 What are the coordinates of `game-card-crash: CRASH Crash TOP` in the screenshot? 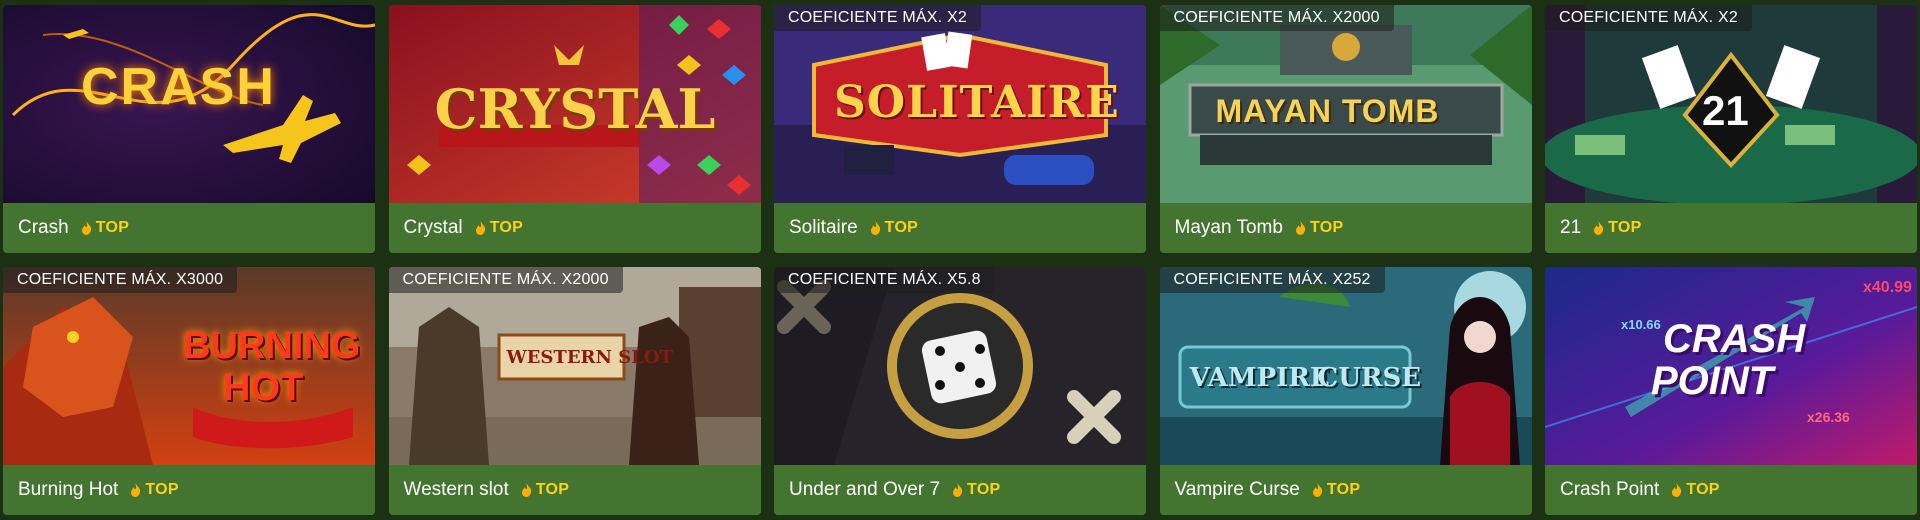 It's located at (189, 129).